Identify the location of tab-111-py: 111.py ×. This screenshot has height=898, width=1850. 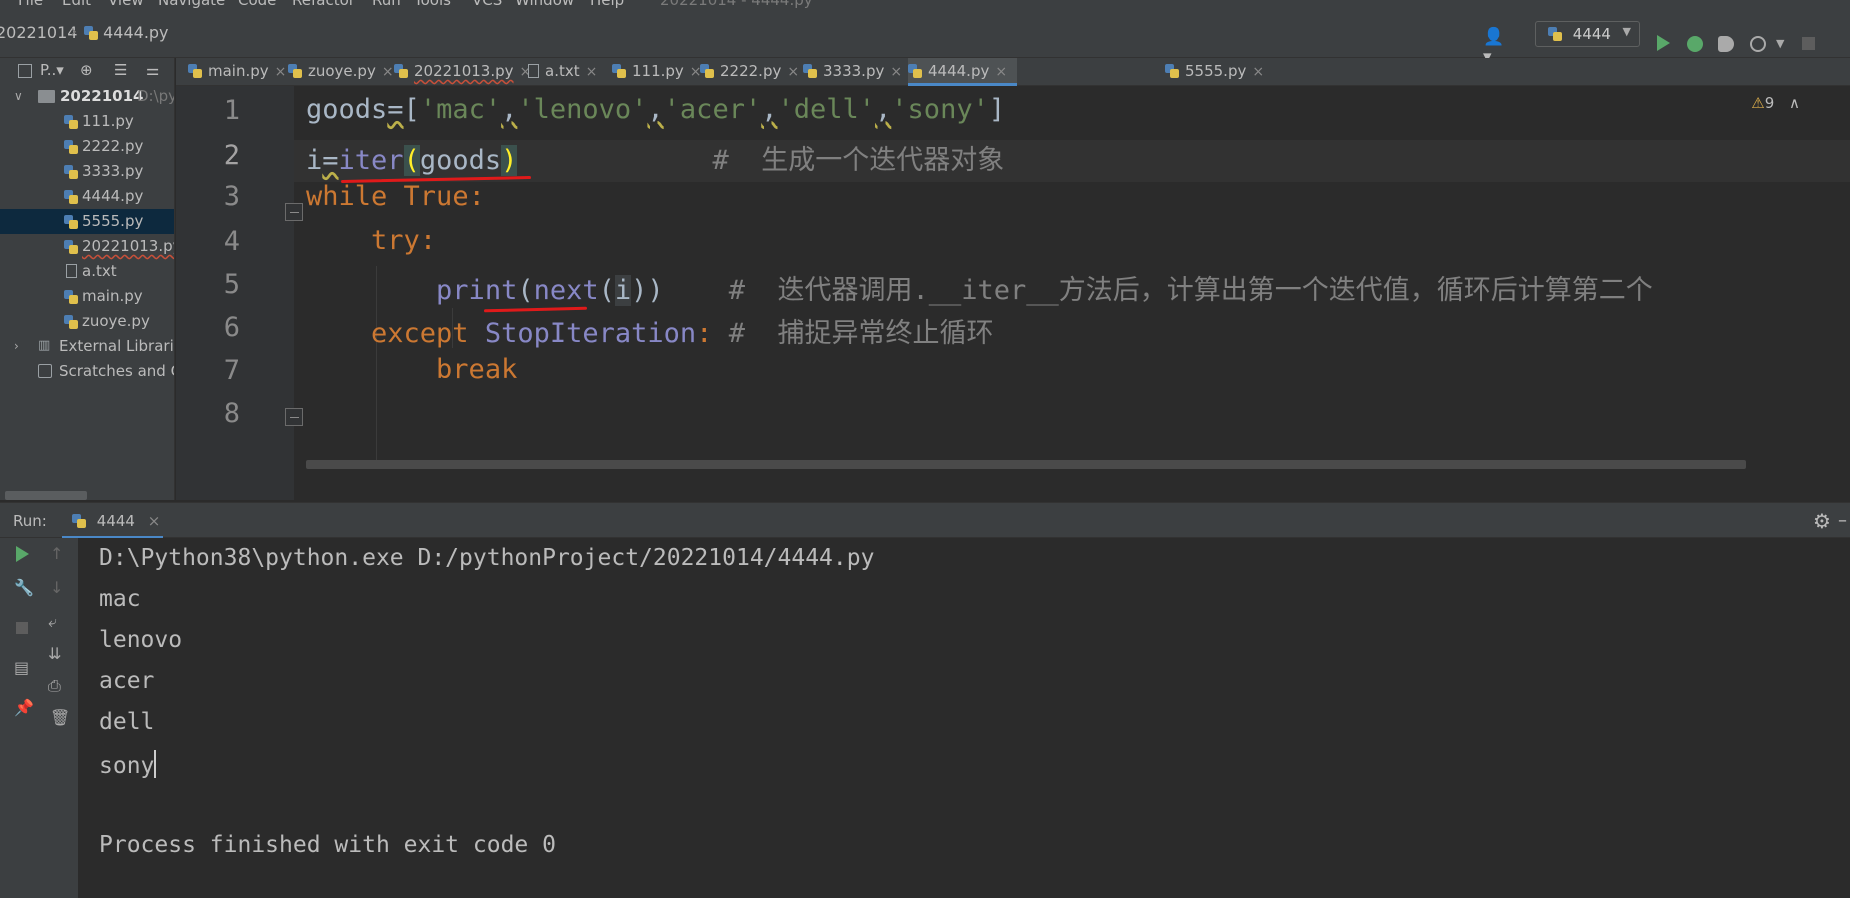
(657, 72).